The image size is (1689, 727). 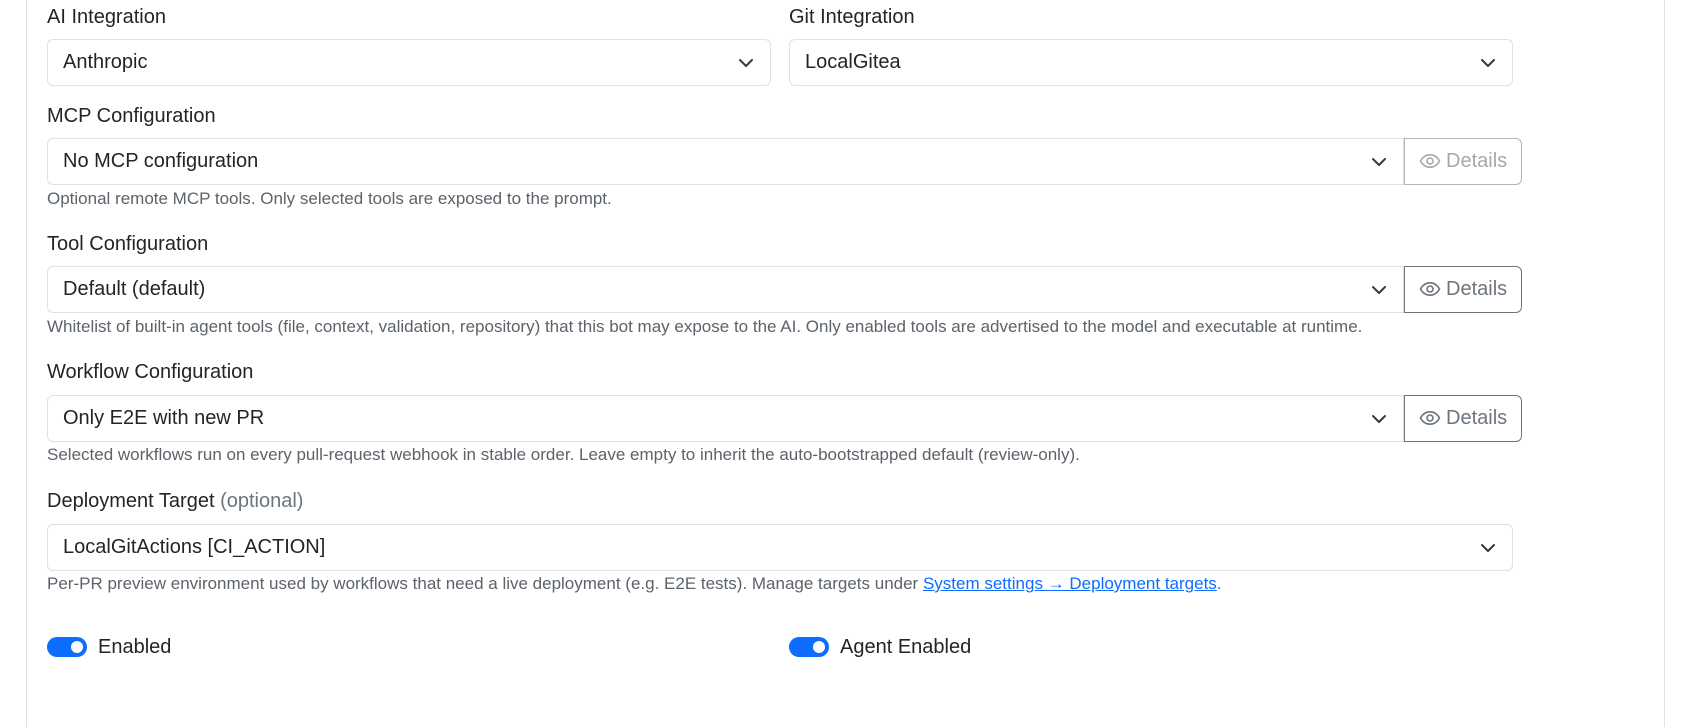 What do you see at coordinates (1477, 161) in the screenshot?
I see `mcp-details-label: Details` at bounding box center [1477, 161].